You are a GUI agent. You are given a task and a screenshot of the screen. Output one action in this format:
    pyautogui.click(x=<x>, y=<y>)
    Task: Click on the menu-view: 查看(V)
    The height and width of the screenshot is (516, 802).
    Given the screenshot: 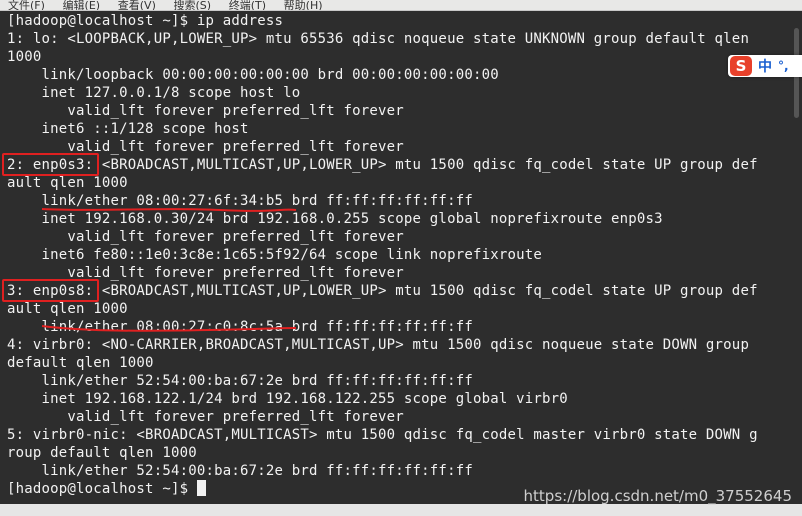 What is the action you would take?
    pyautogui.click(x=137, y=5)
    